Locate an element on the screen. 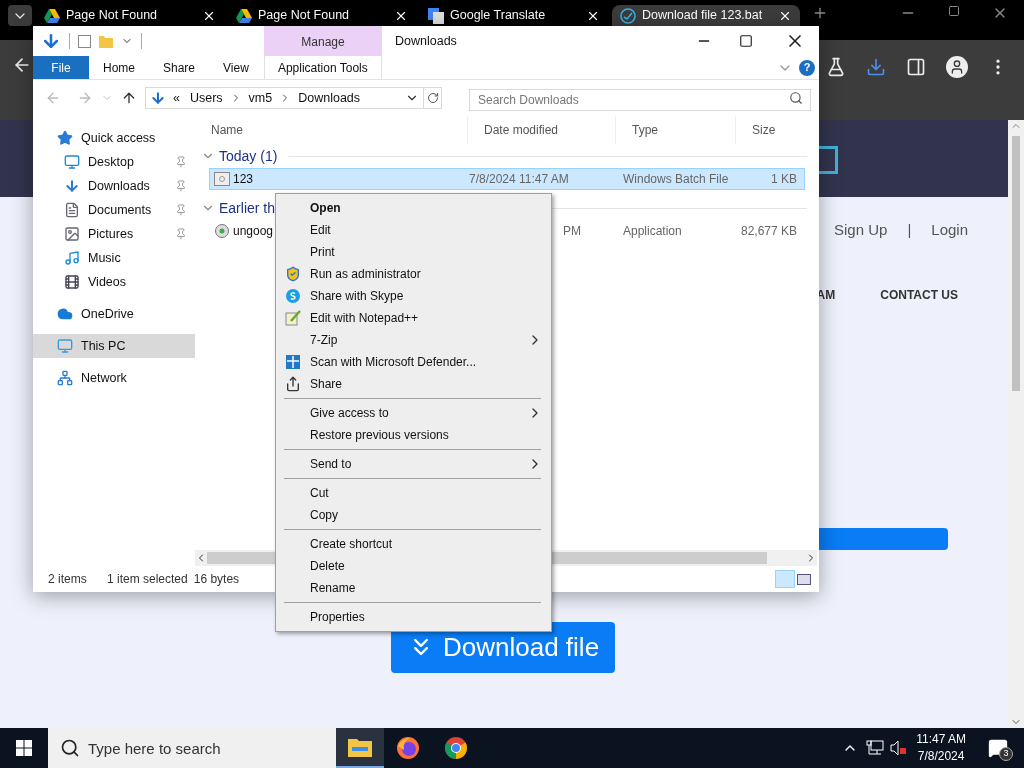 The width and height of the screenshot is (1024, 768). selection-size: 16 bytes is located at coordinates (216, 579).